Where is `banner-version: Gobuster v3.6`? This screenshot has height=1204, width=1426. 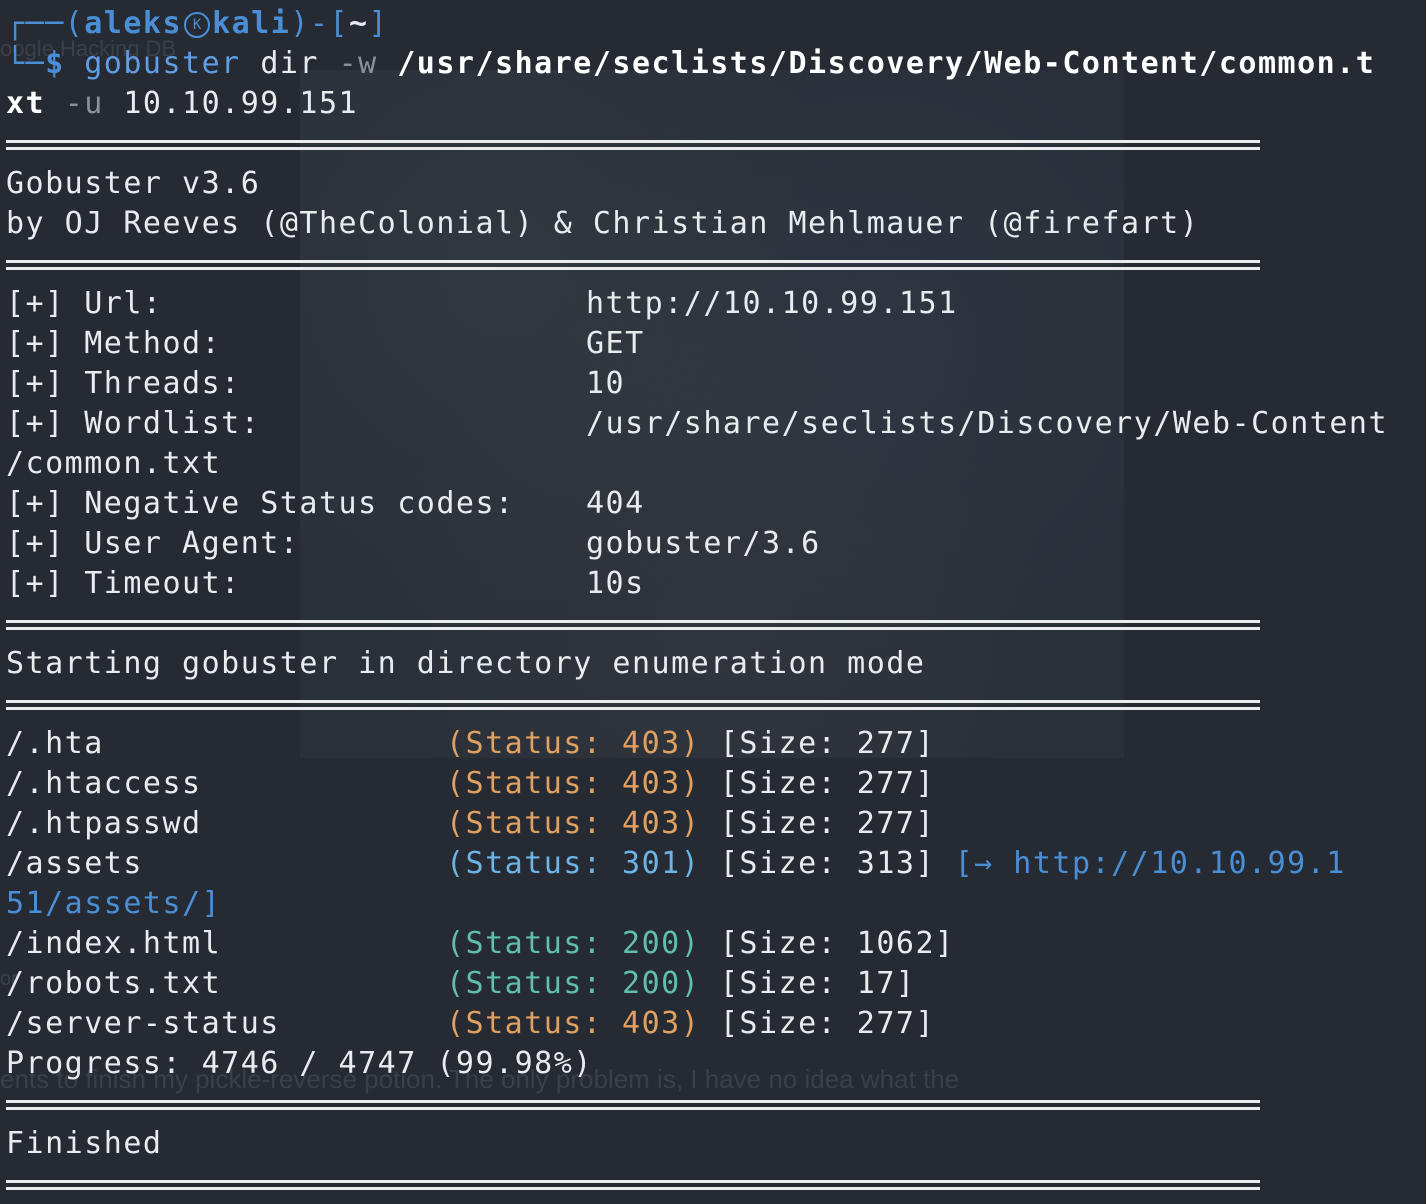 banner-version: Gobuster v3.6 is located at coordinates (133, 183).